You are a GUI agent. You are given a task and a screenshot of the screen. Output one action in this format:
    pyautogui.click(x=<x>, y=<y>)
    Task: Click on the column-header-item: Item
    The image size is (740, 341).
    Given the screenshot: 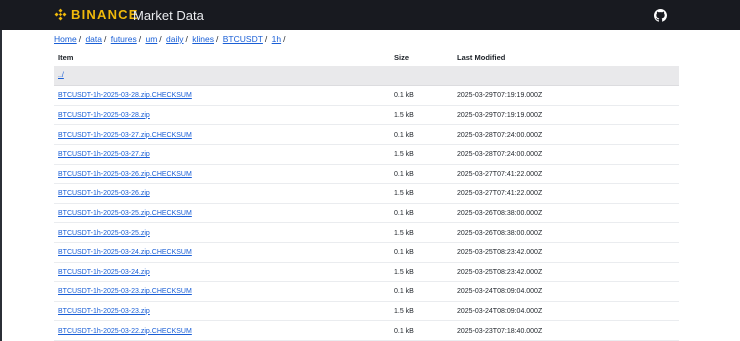 What is the action you would take?
    pyautogui.click(x=66, y=57)
    